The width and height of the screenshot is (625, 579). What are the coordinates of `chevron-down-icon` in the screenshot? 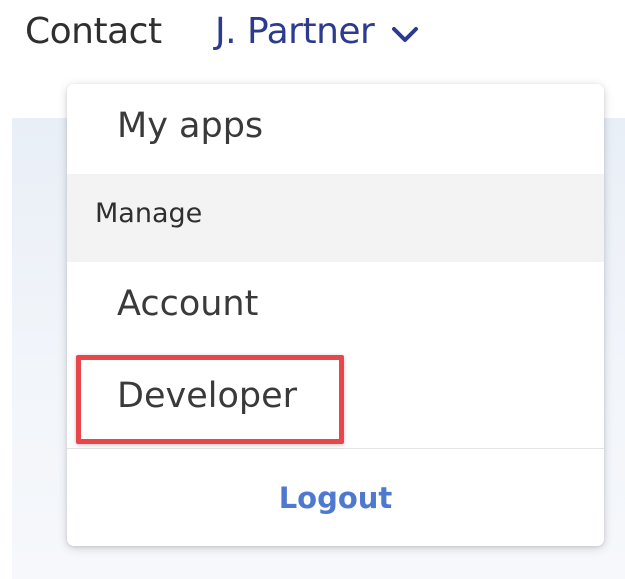 It's located at (405, 34).